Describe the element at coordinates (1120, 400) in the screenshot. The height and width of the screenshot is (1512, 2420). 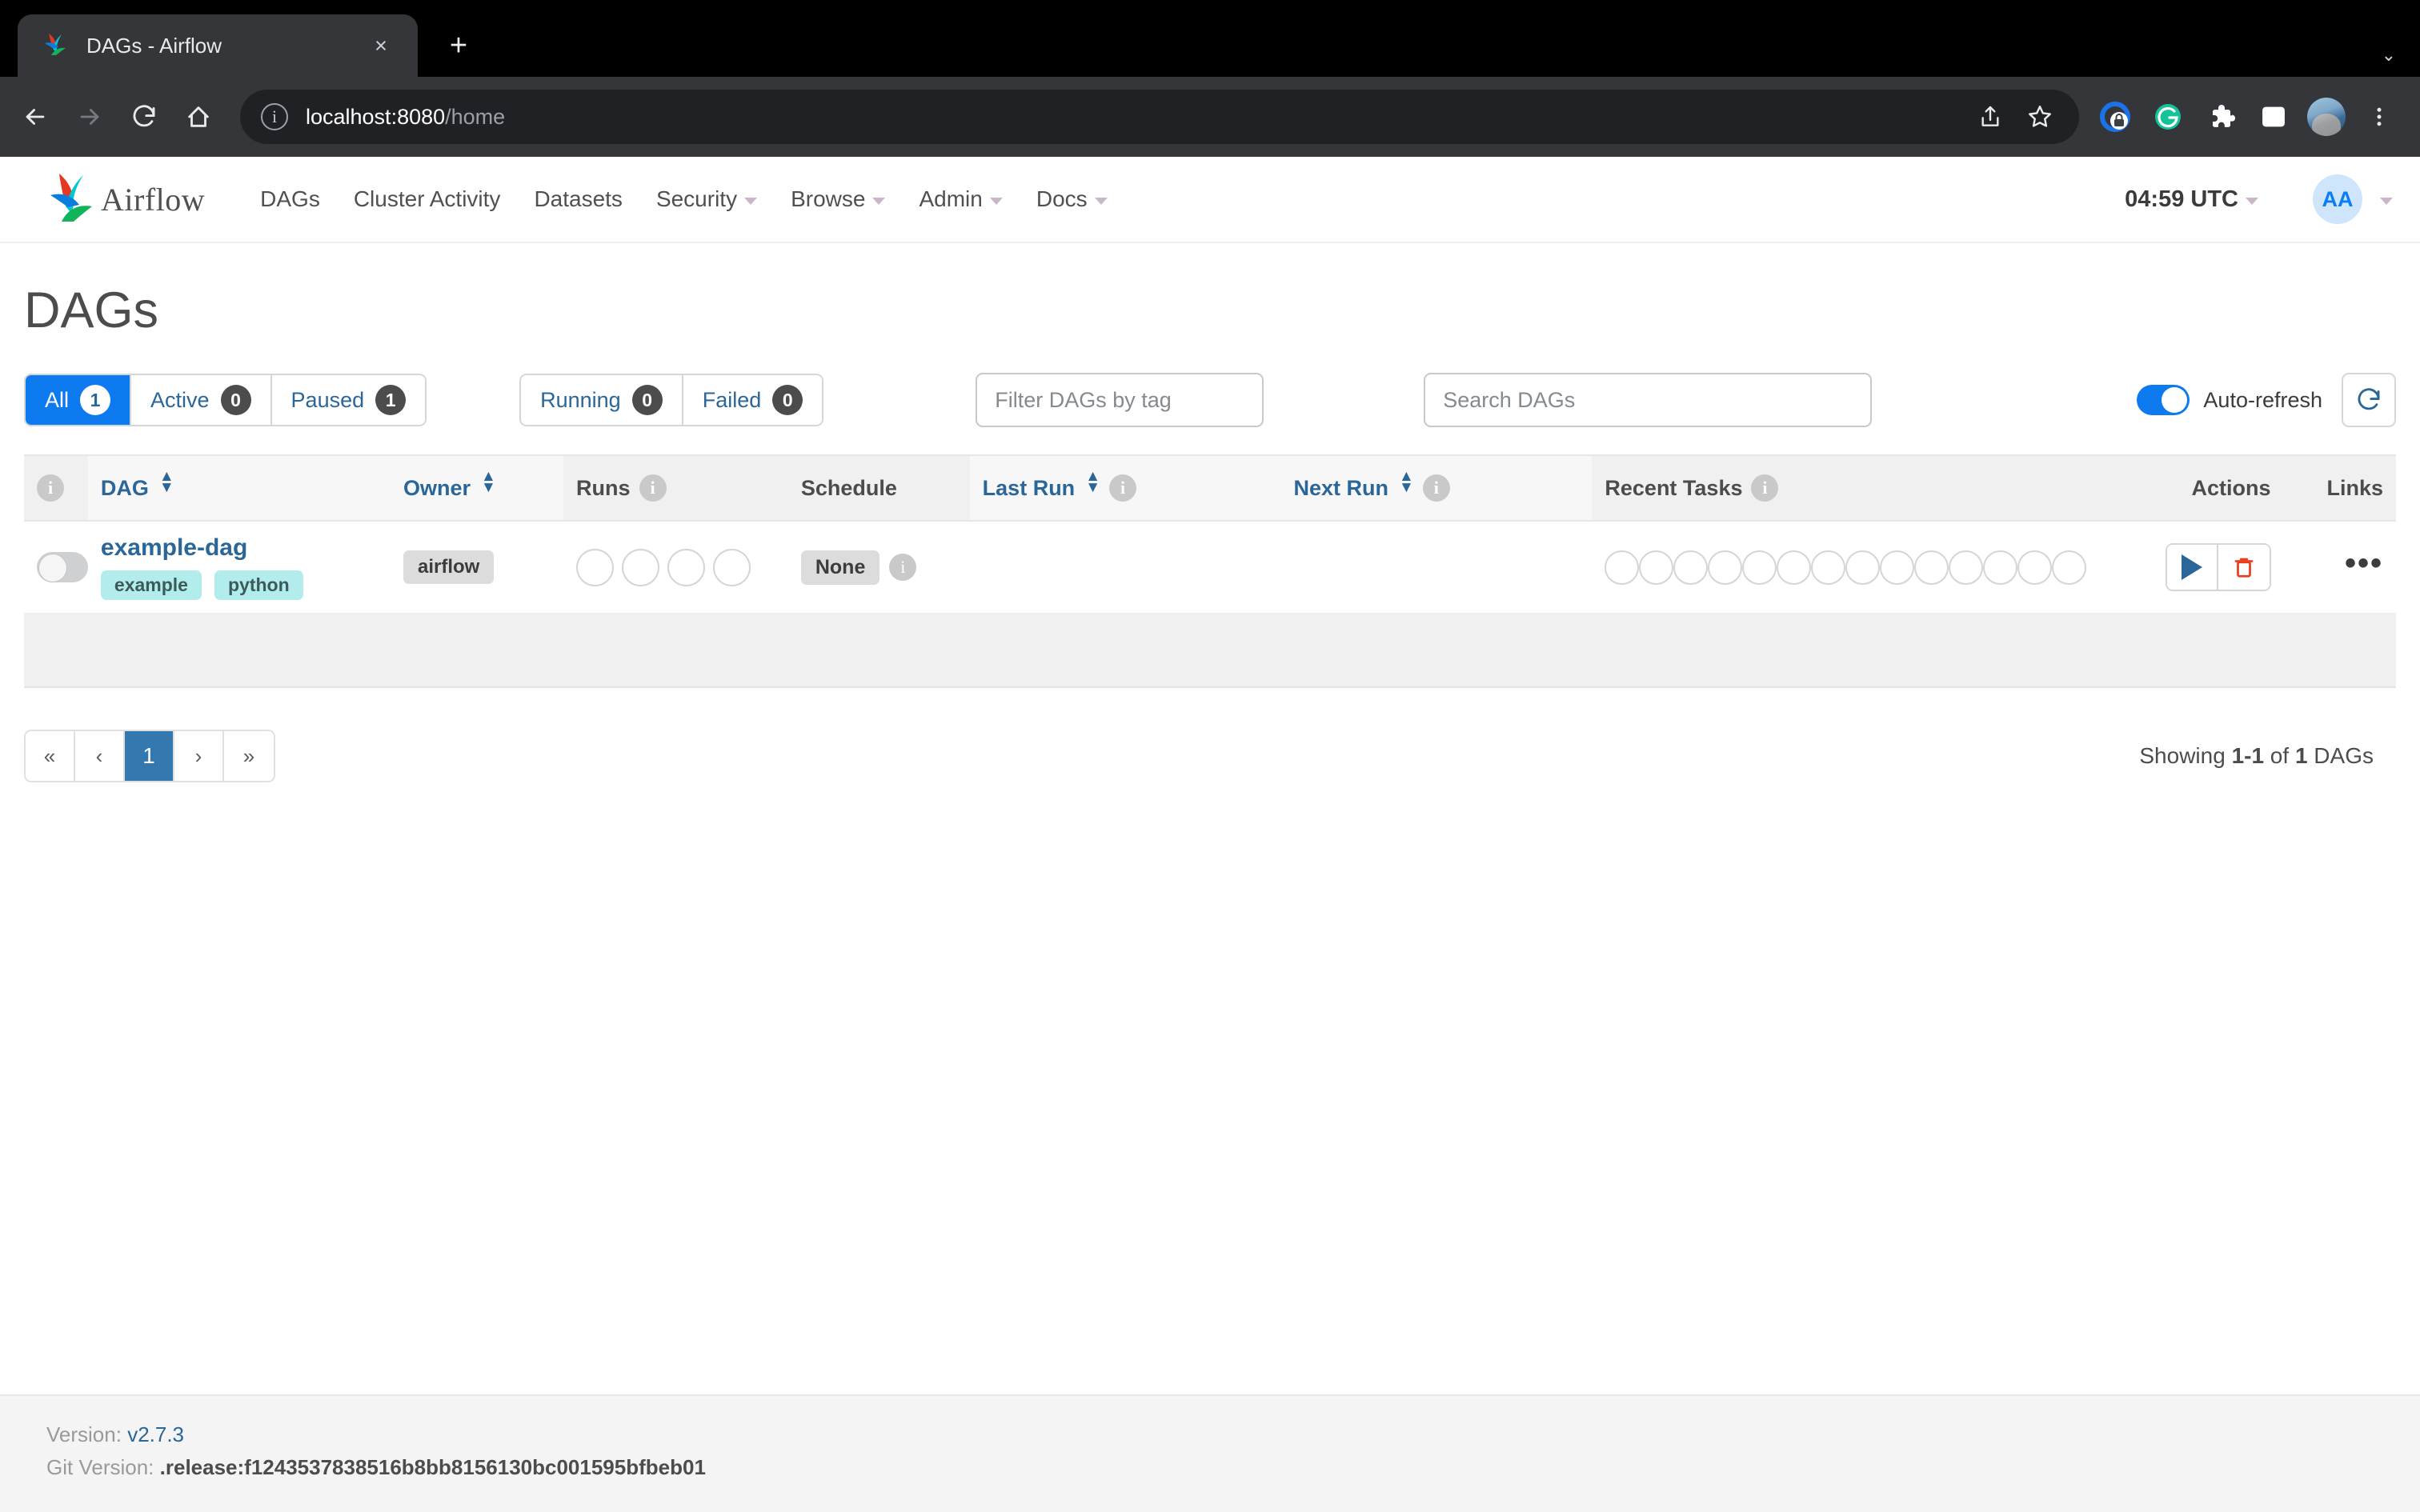
I see `tag-filter-input: Filter DAGs by tag` at that location.